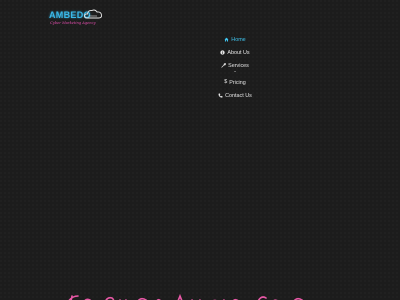 The height and width of the screenshot is (300, 400). I want to click on phone-icon, so click(220, 95).